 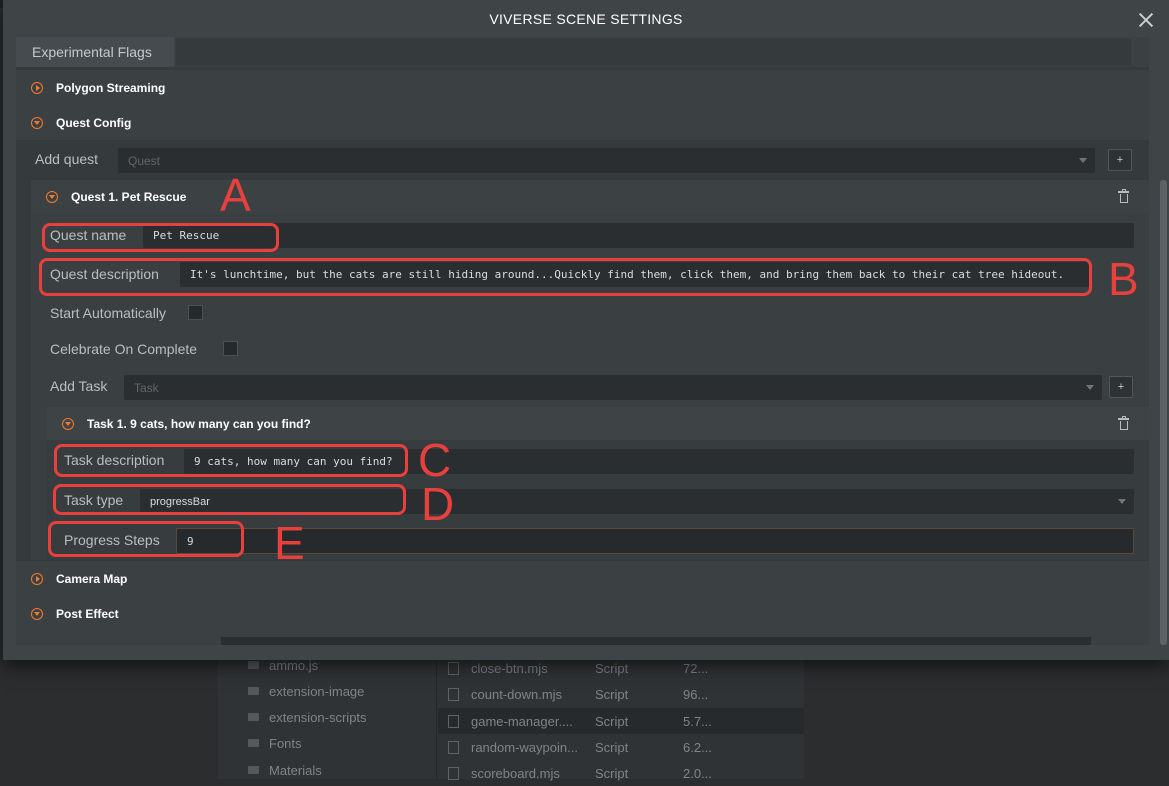 What do you see at coordinates (108, 313) in the screenshot?
I see `start-automatically-label: Start Automatically` at bounding box center [108, 313].